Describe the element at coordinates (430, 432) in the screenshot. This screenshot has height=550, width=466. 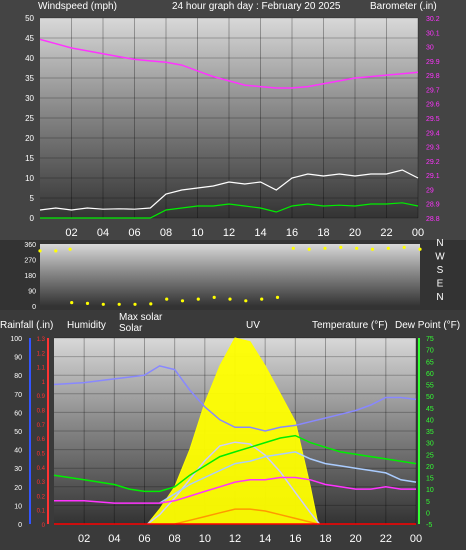
I see `temperature-tick-label: 35` at that location.